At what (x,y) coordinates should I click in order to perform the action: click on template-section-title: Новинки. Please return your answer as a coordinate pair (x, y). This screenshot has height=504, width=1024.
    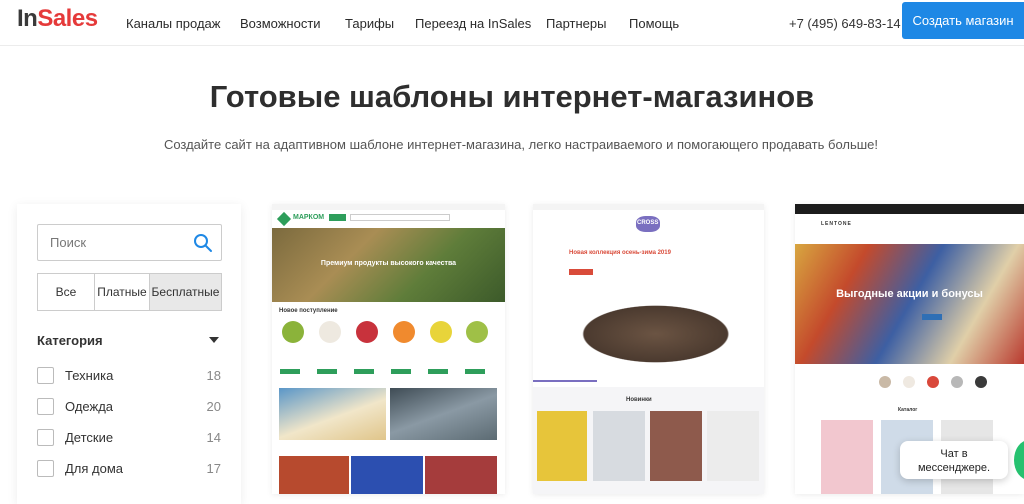
    Looking at the image, I should click on (639, 400).